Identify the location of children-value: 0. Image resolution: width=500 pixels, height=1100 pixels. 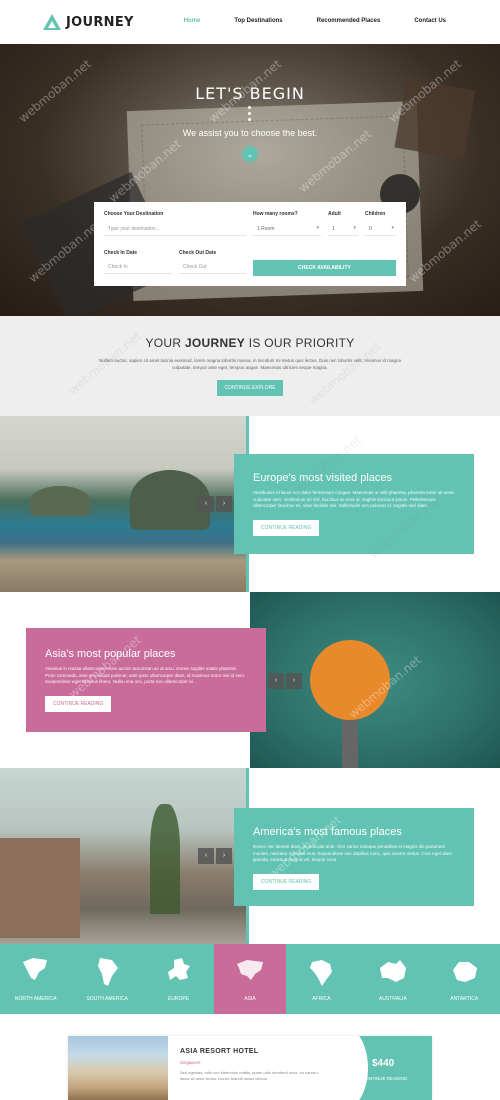
(370, 229).